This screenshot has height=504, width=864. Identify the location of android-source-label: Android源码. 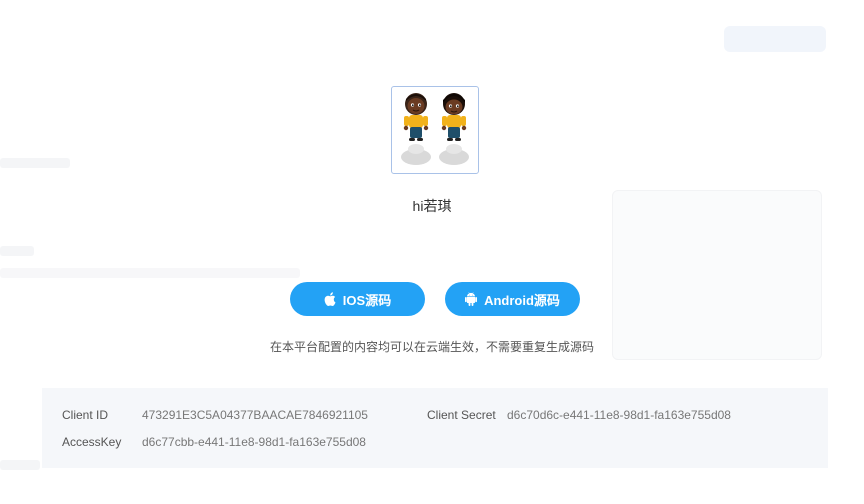
(522, 300).